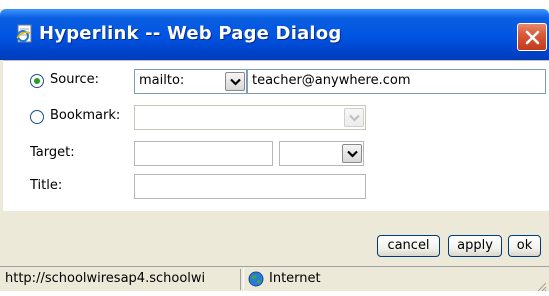 The width and height of the screenshot is (549, 296). I want to click on title-input, so click(250, 186).